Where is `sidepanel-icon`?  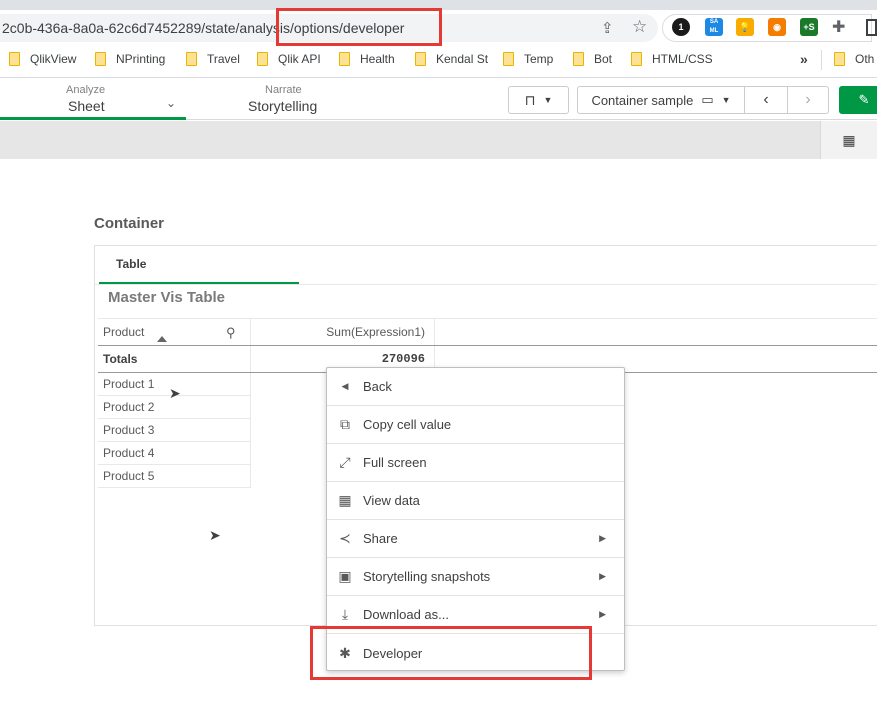 sidepanel-icon is located at coordinates (871, 27).